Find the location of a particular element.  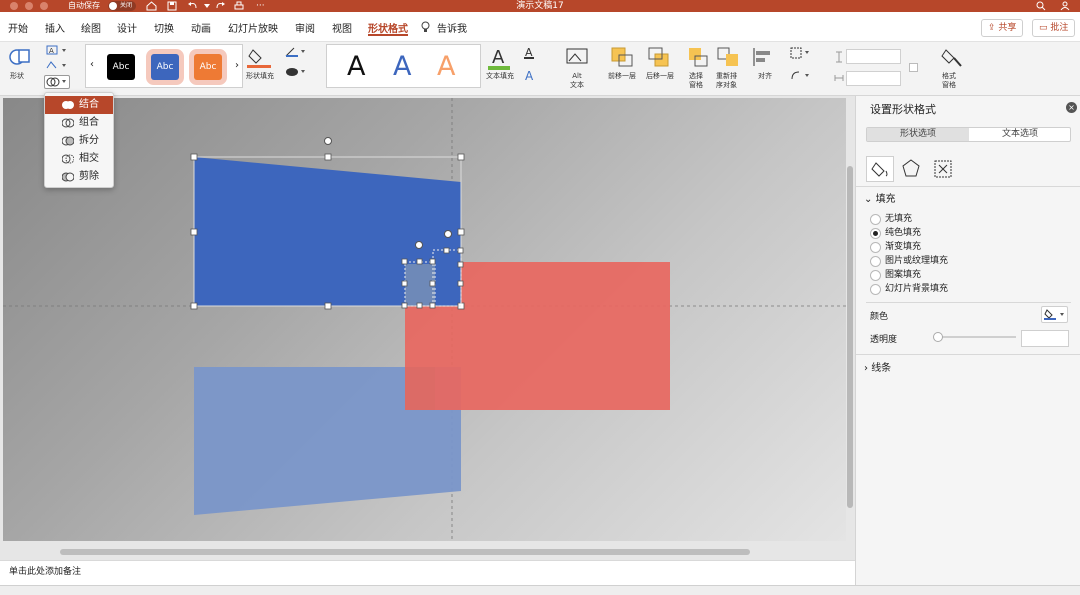

rotate-handle-small is located at coordinates (419, 245).